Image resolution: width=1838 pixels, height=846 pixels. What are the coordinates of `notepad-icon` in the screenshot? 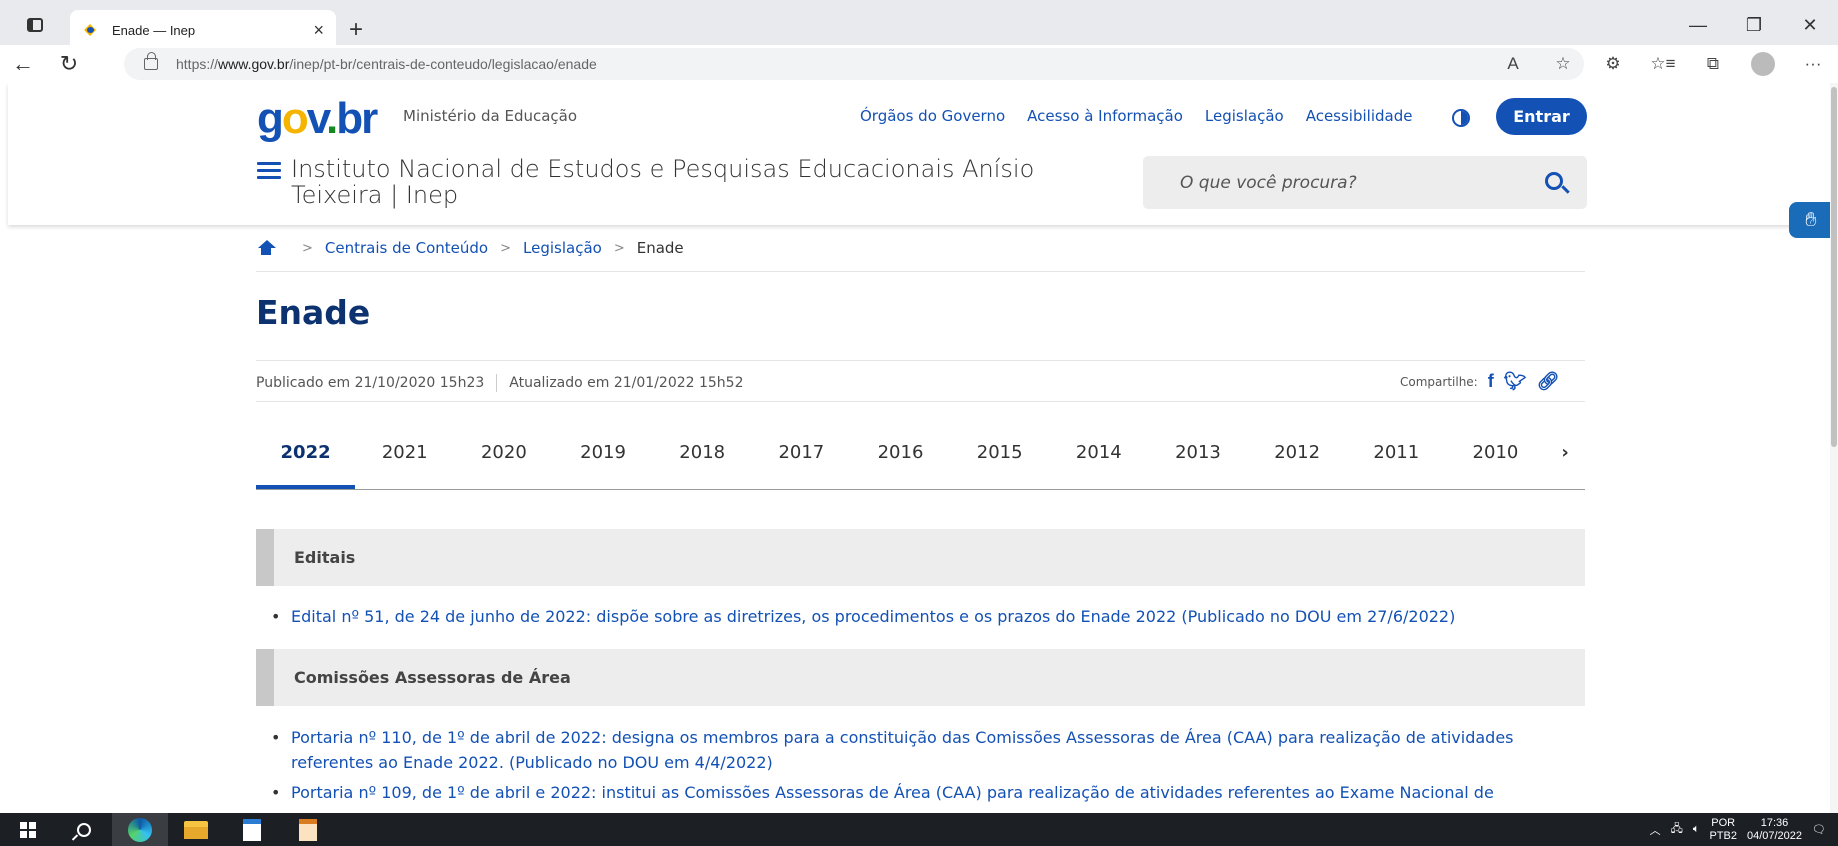 It's located at (252, 829).